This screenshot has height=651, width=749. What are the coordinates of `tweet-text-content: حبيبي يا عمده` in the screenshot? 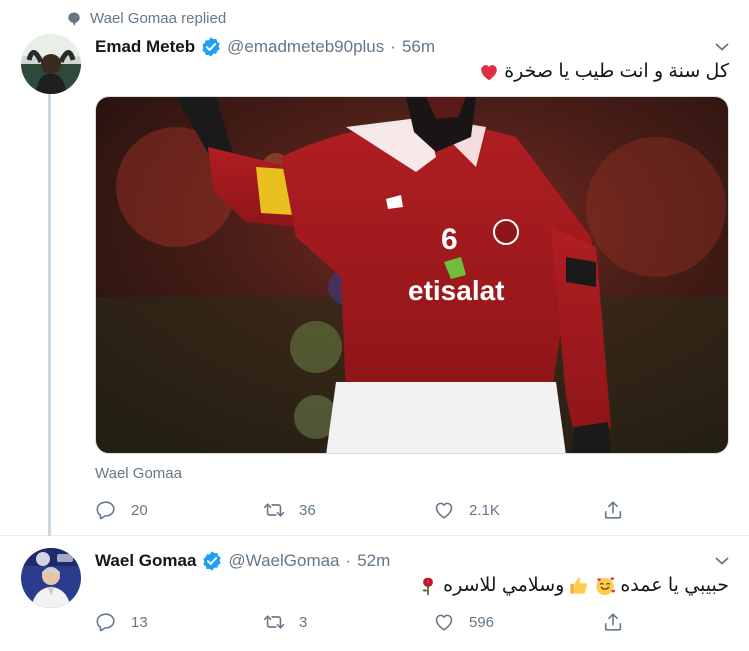 It's located at (674, 585).